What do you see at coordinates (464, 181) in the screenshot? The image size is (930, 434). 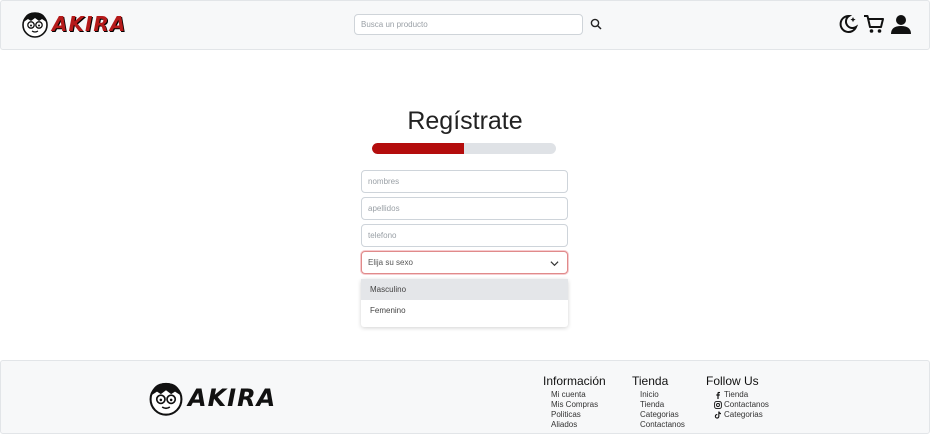 I see `nombres-input: nombres` at bounding box center [464, 181].